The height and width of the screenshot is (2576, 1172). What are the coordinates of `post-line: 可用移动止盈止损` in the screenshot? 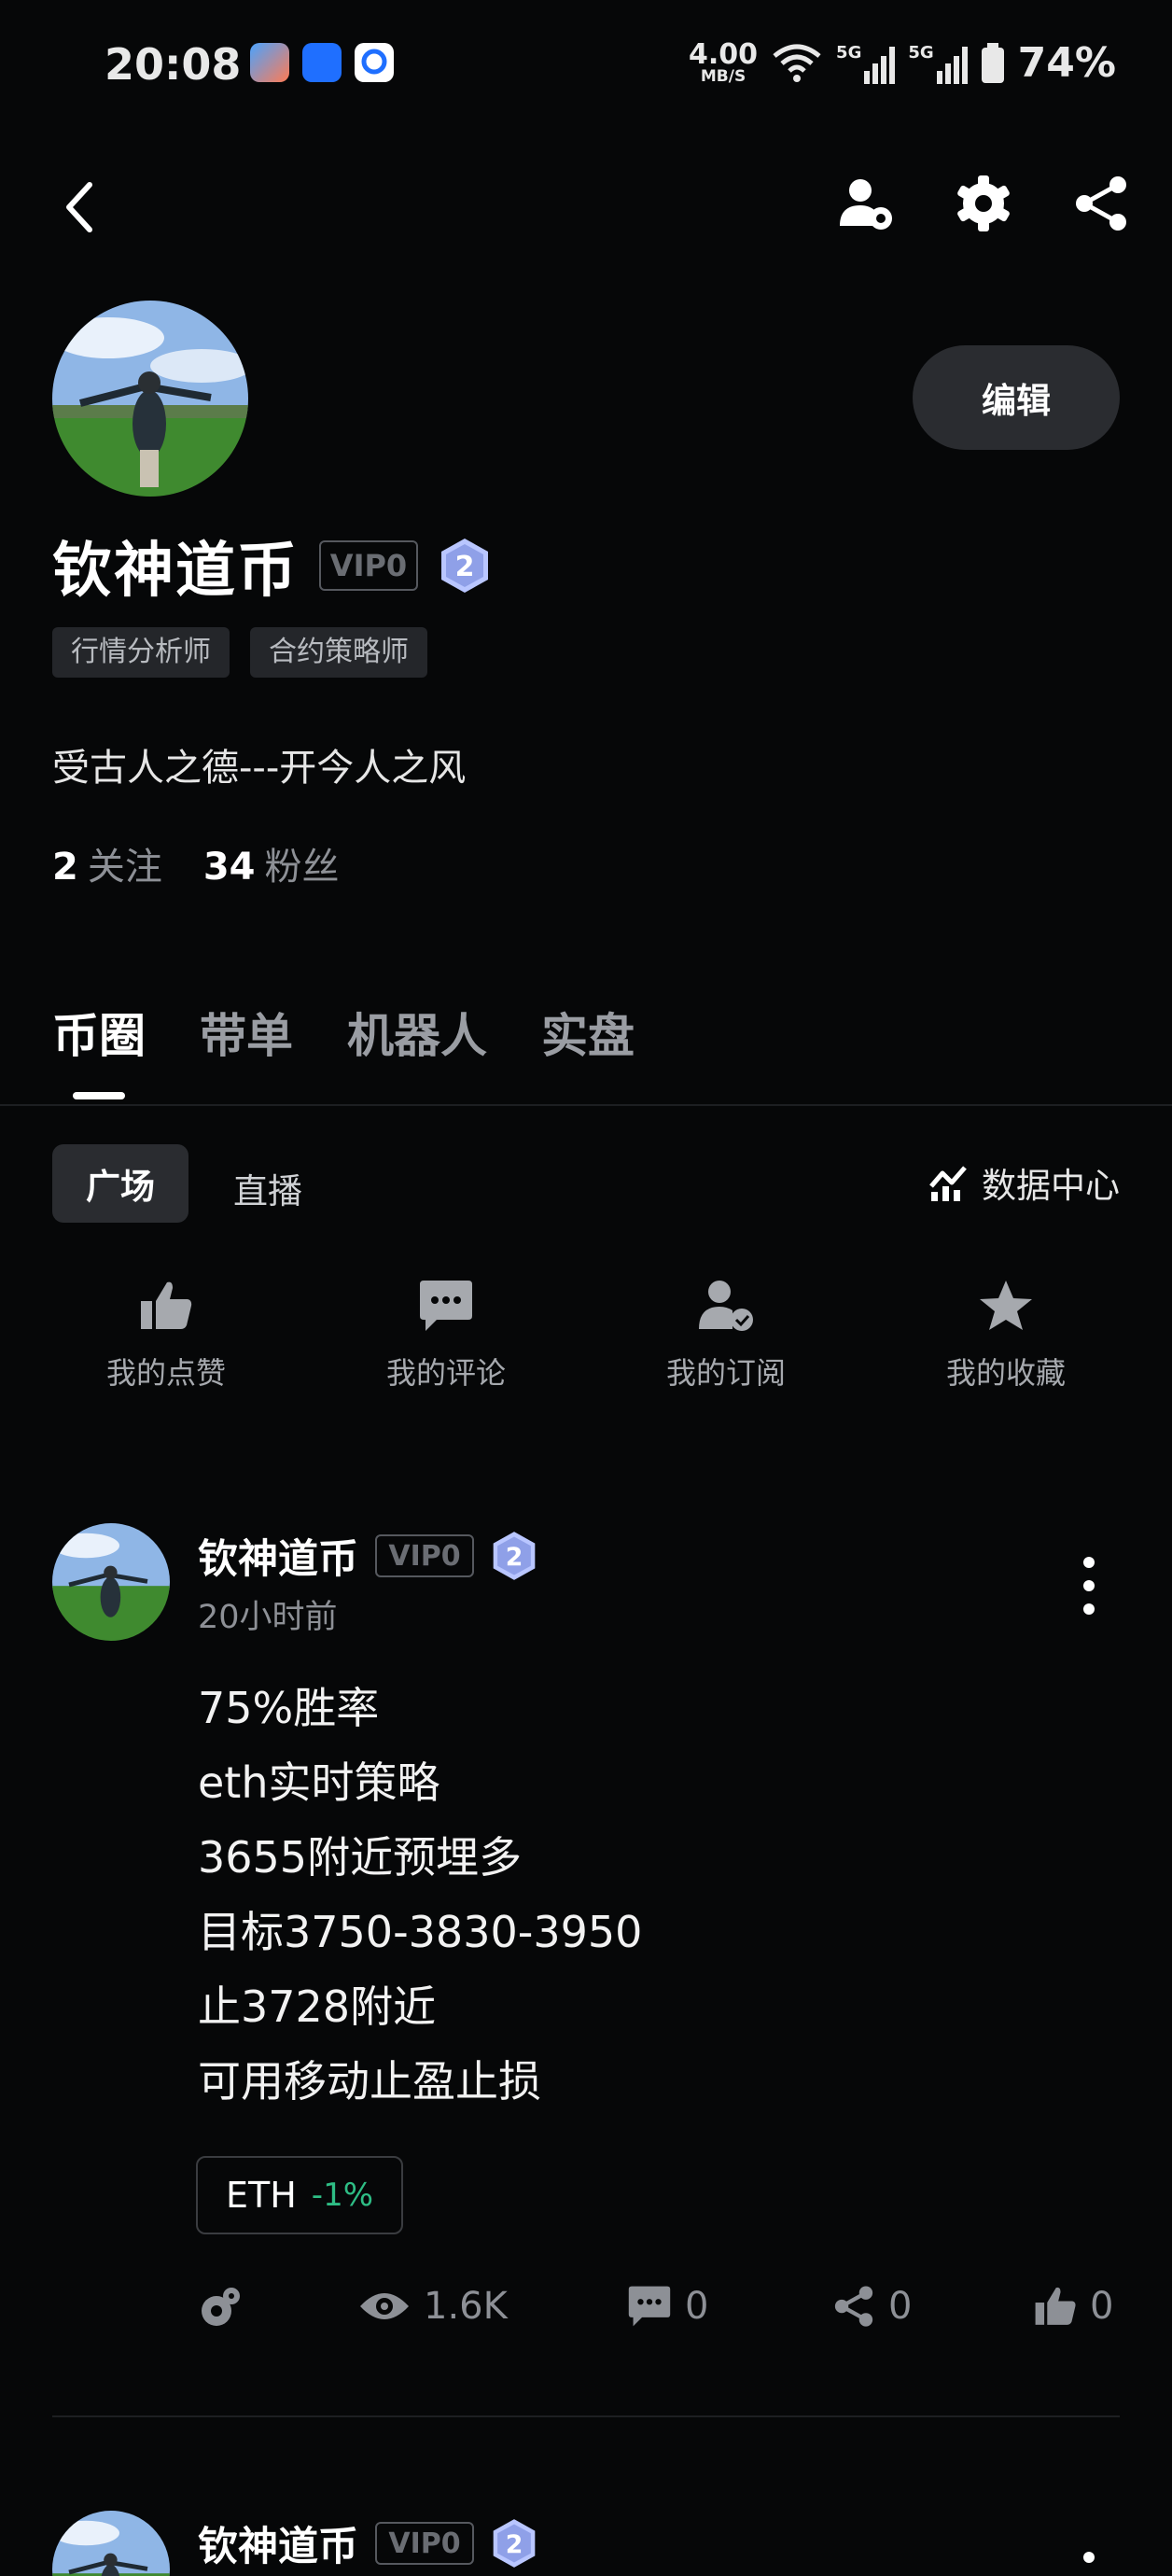 It's located at (369, 2081).